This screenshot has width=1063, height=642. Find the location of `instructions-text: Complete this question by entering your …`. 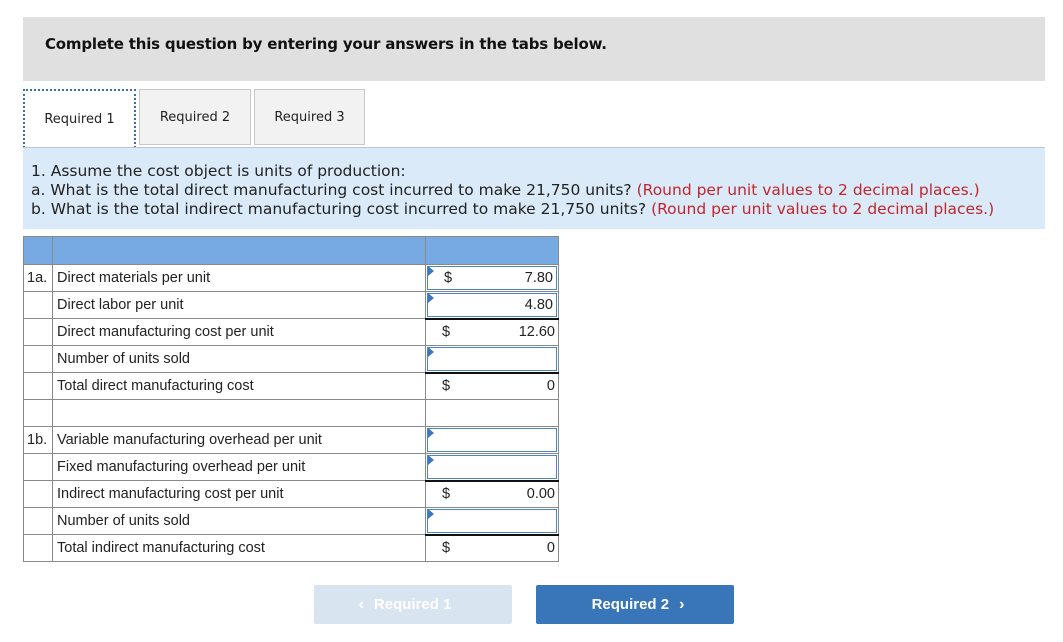

instructions-text: Complete this question by entering your … is located at coordinates (326, 44).